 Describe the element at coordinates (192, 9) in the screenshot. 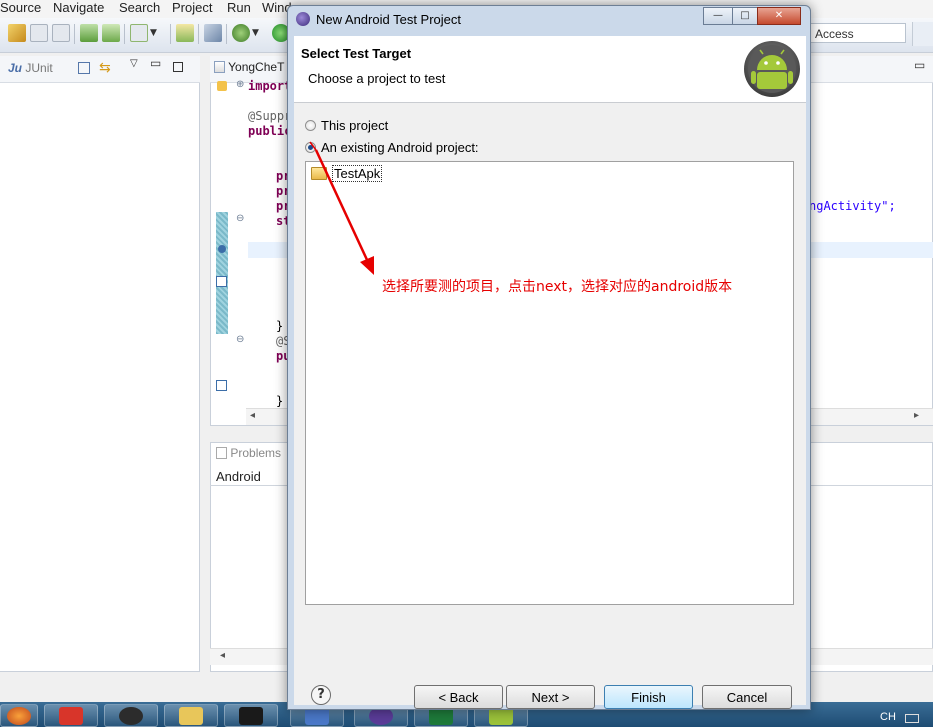

I see `menu-project: Project` at that location.